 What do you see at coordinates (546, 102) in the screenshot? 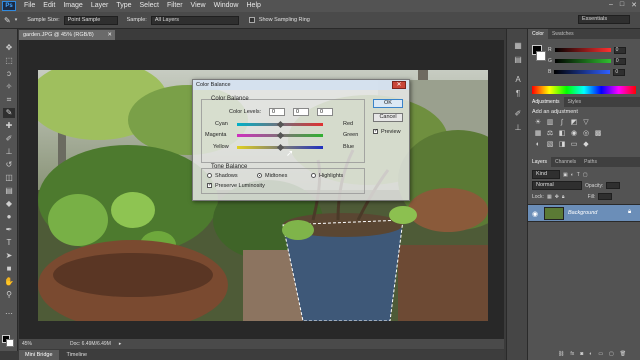
I see `tab-adjustments: Adjustments` at bounding box center [546, 102].